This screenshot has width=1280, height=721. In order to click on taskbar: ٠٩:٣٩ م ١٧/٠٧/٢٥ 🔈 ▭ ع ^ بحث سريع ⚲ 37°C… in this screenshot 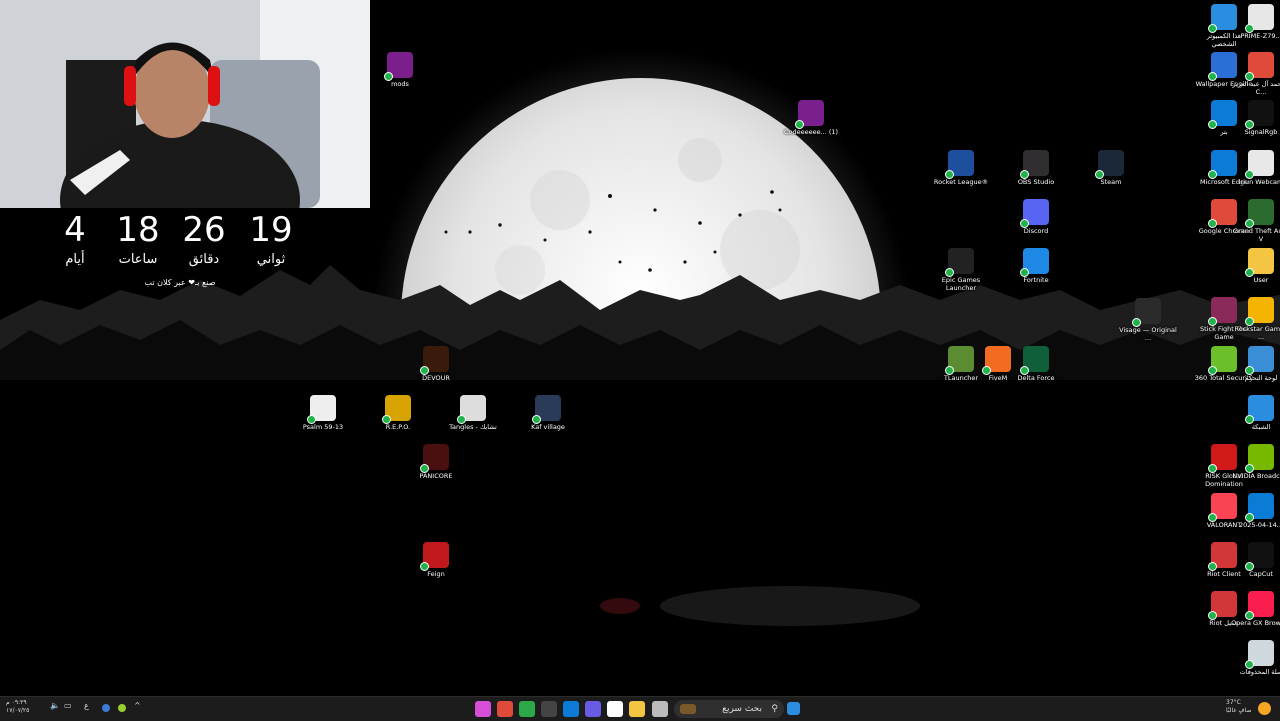, I will do `click(640, 708)`.